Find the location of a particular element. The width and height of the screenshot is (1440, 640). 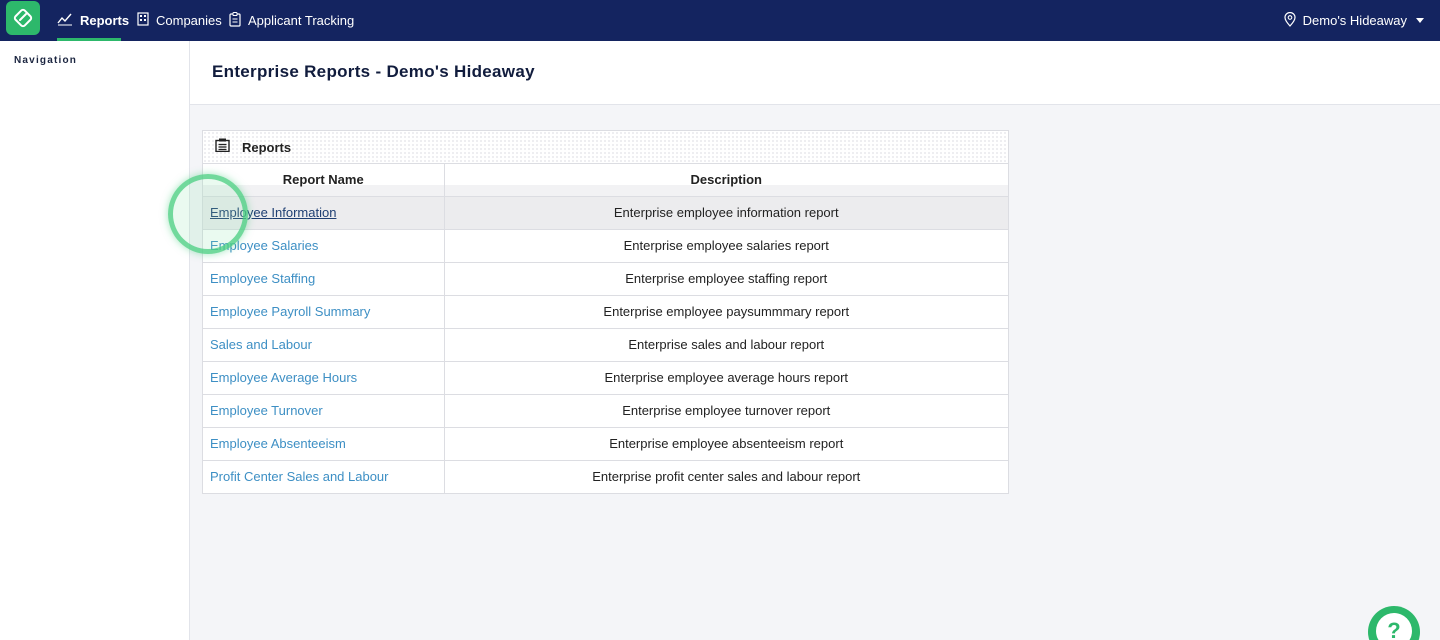

nav-applicant-tracking-label: Applicant Tracking is located at coordinates (301, 20).